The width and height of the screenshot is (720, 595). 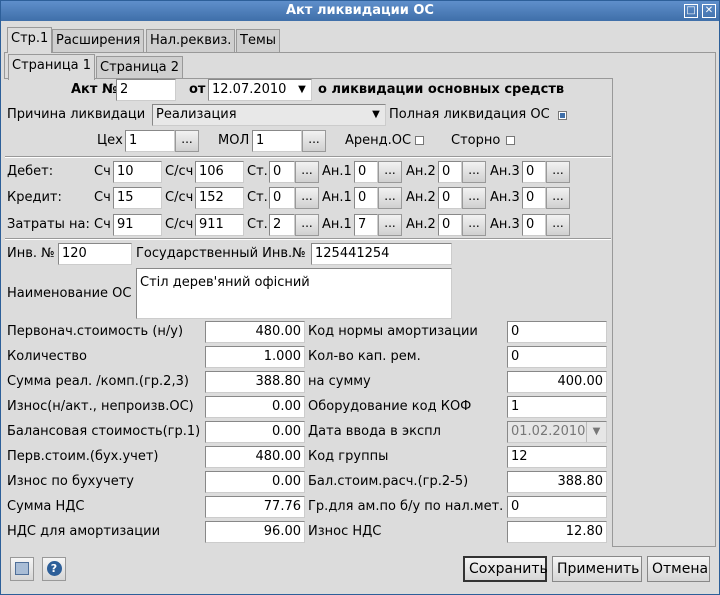 What do you see at coordinates (366, 225) in the screenshot?
I see `an1-input: 7` at bounding box center [366, 225].